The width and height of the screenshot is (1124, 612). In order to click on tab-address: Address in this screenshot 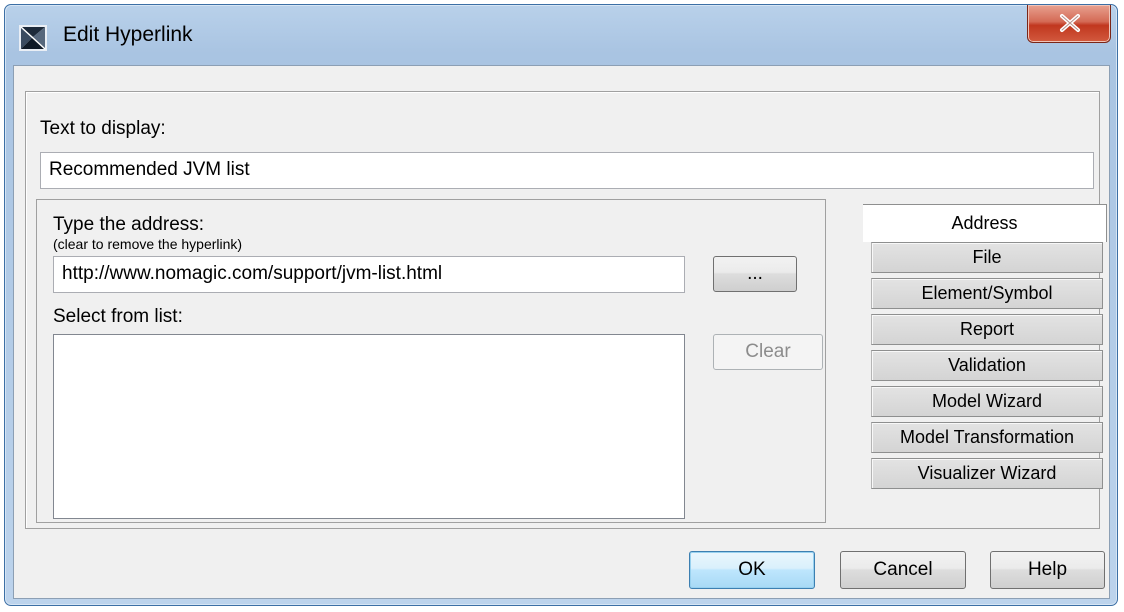, I will do `click(985, 223)`.